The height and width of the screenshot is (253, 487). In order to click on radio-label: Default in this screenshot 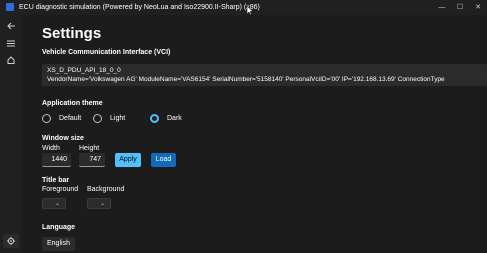, I will do `click(70, 118)`.